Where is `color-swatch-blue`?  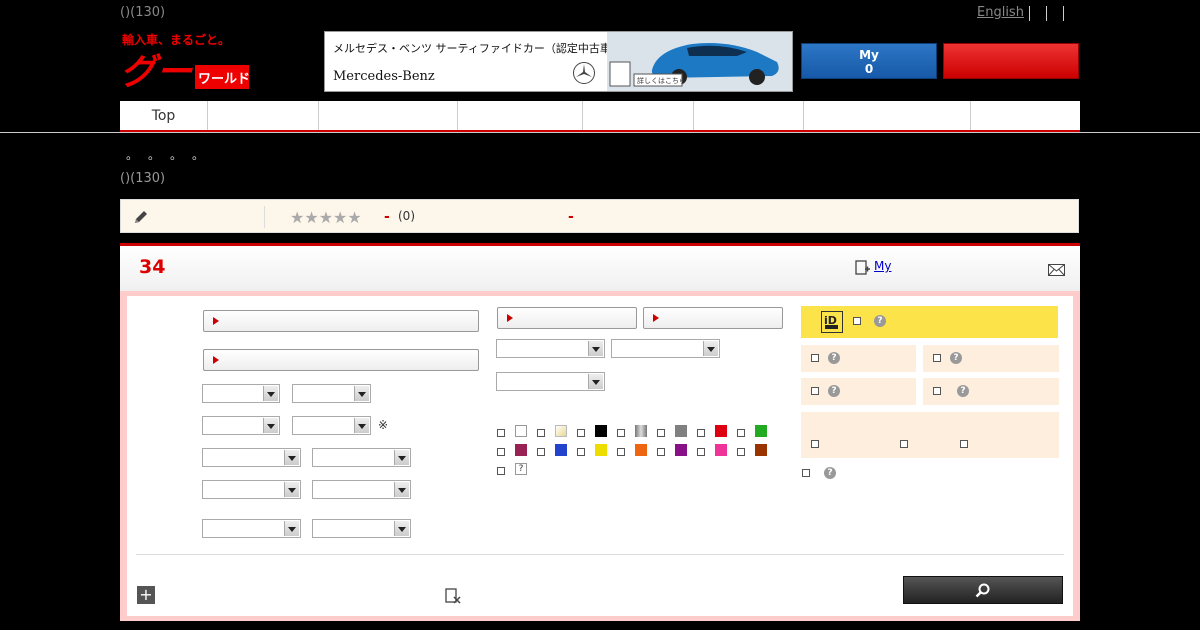
color-swatch-blue is located at coordinates (561, 450).